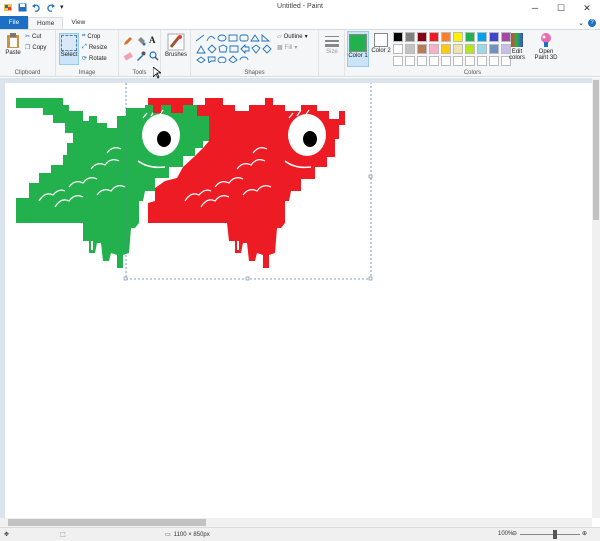 Image resolution: width=600 pixels, height=541 pixels. What do you see at coordinates (85, 59) in the screenshot?
I see `rotate-icon: ⟳` at bounding box center [85, 59].